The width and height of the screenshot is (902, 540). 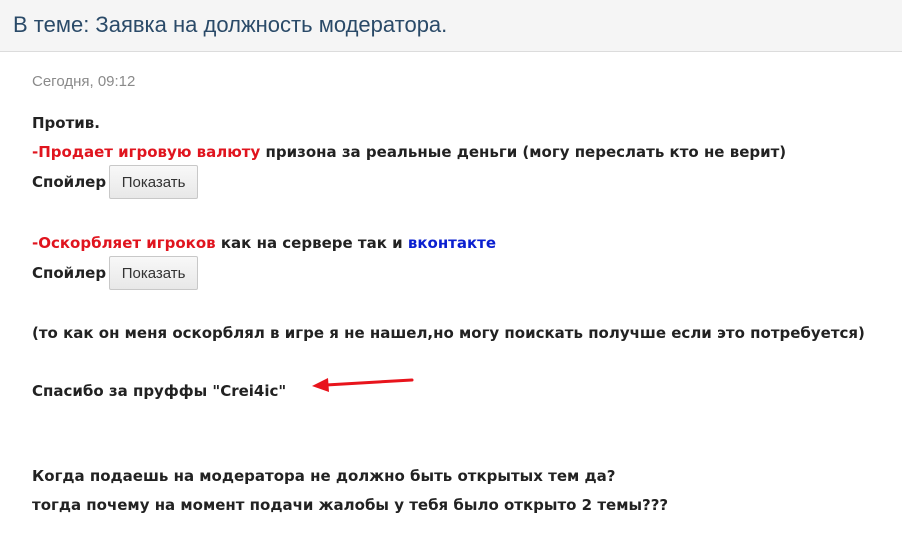 What do you see at coordinates (451, 26) in the screenshot?
I see `topic-header: В теме: Заявка на должность модератора.` at bounding box center [451, 26].